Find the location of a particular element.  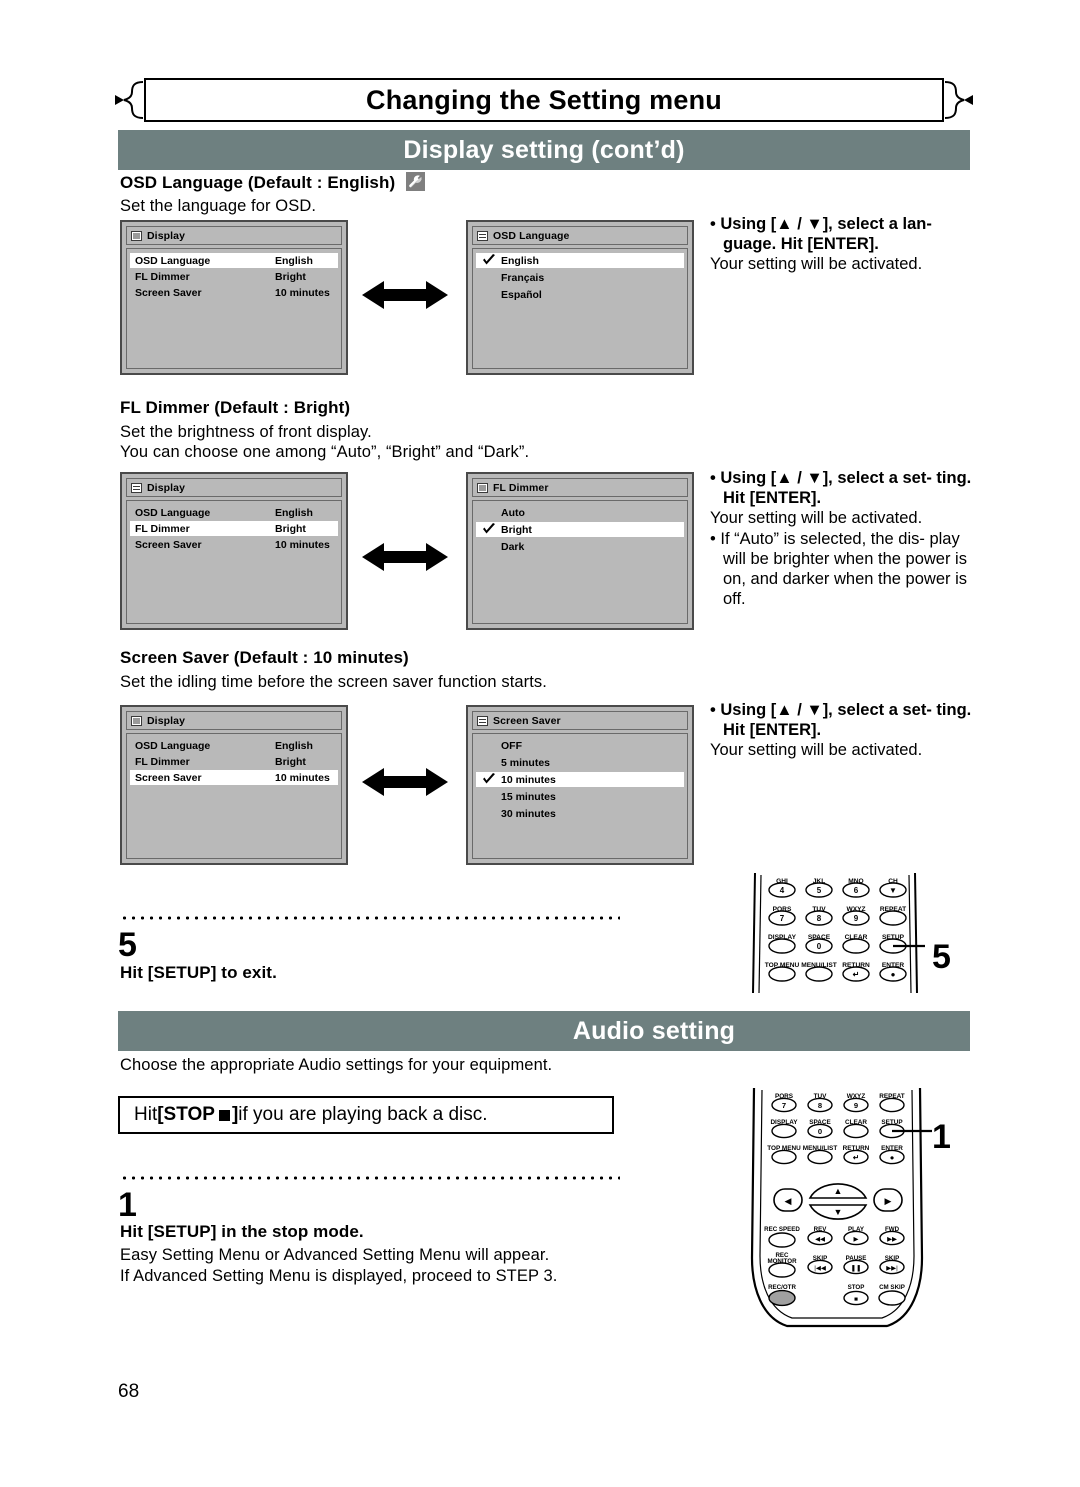

list-item: Bright is located at coordinates (580, 529).